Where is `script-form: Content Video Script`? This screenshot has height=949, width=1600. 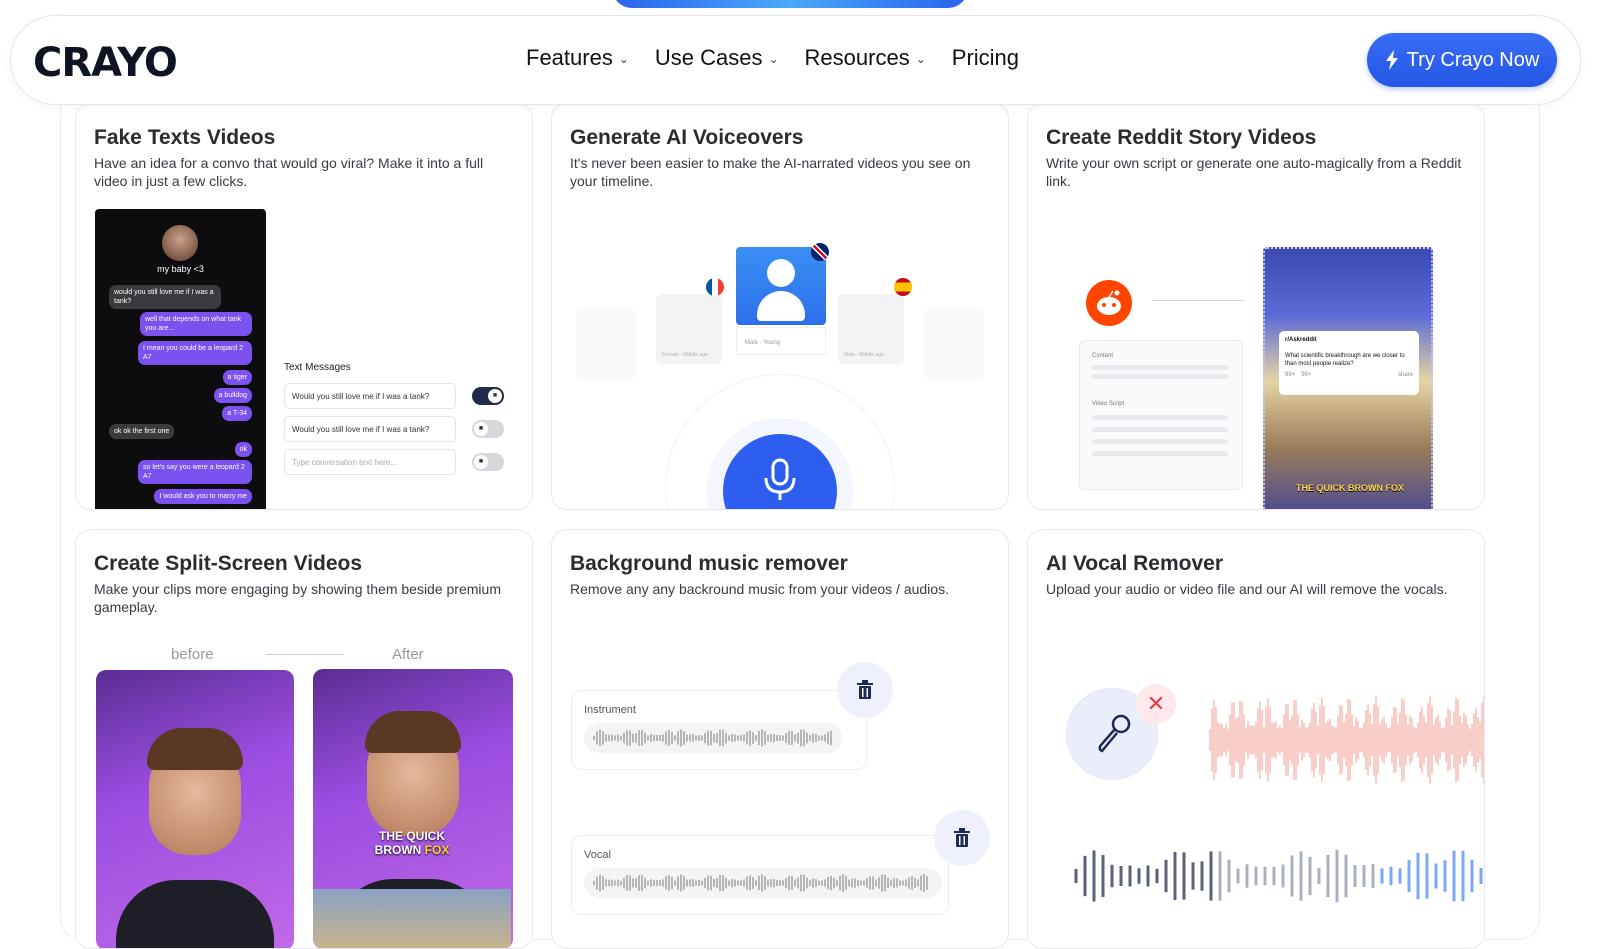
script-form: Content Video Script is located at coordinates (1161, 415).